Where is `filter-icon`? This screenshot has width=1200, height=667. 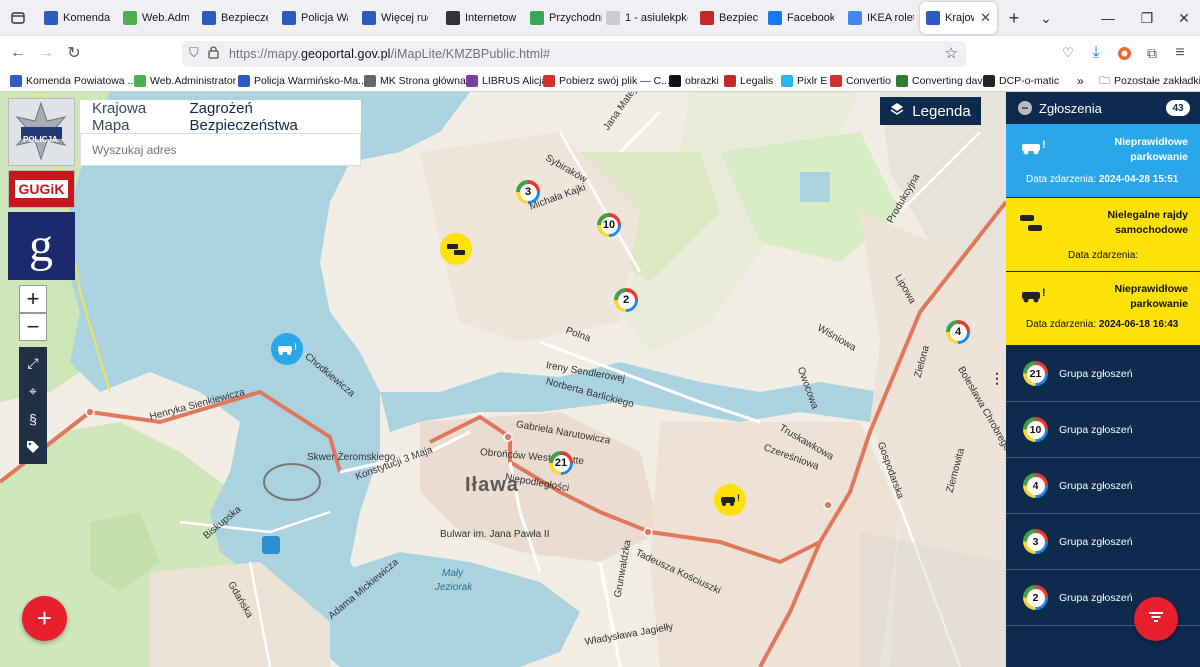 filter-icon is located at coordinates (1156, 619).